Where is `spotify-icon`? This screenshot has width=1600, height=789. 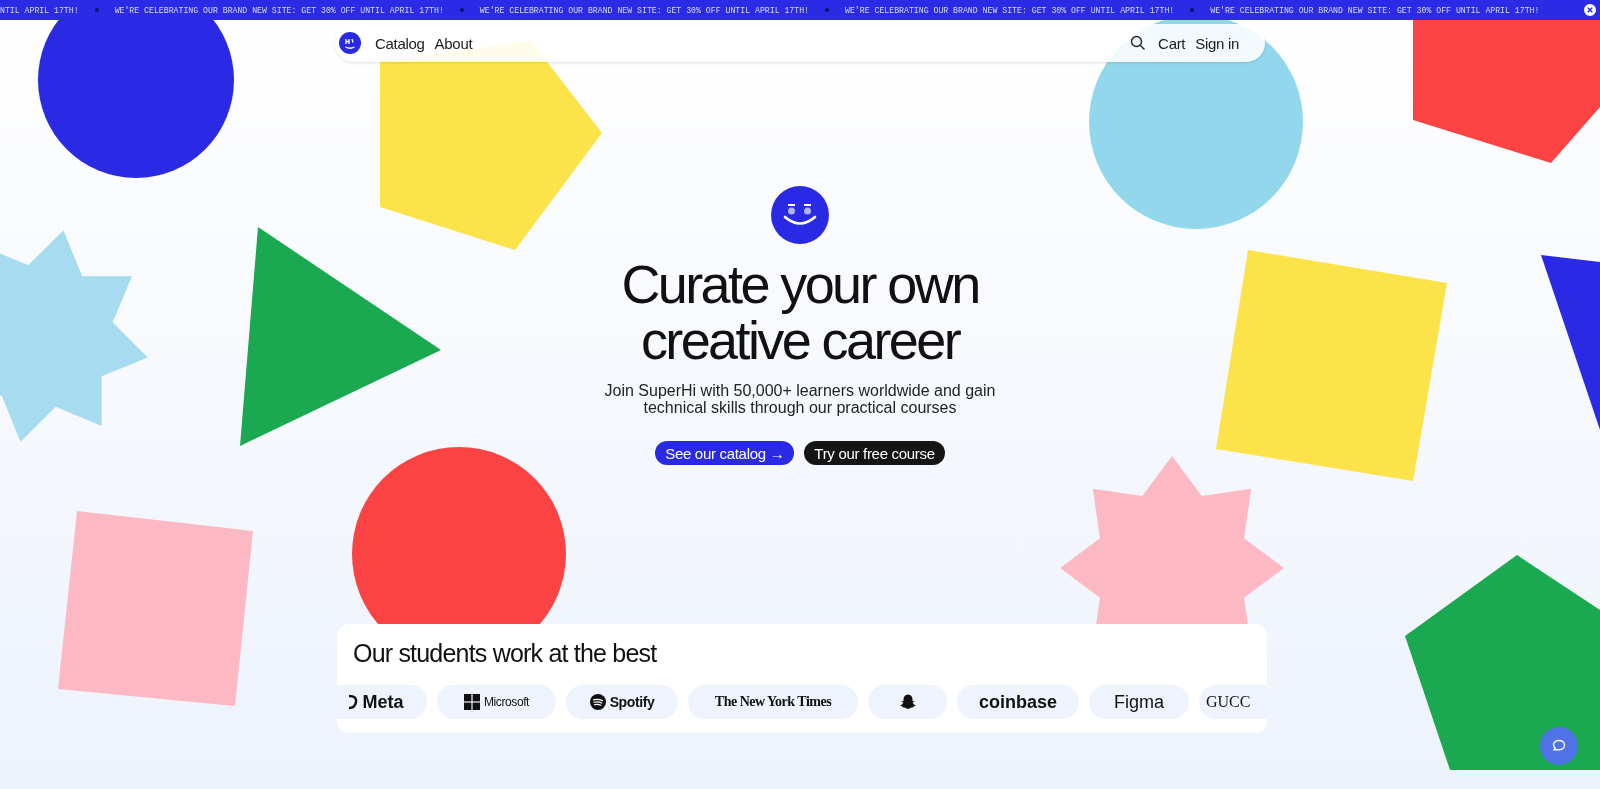 spotify-icon is located at coordinates (597, 702).